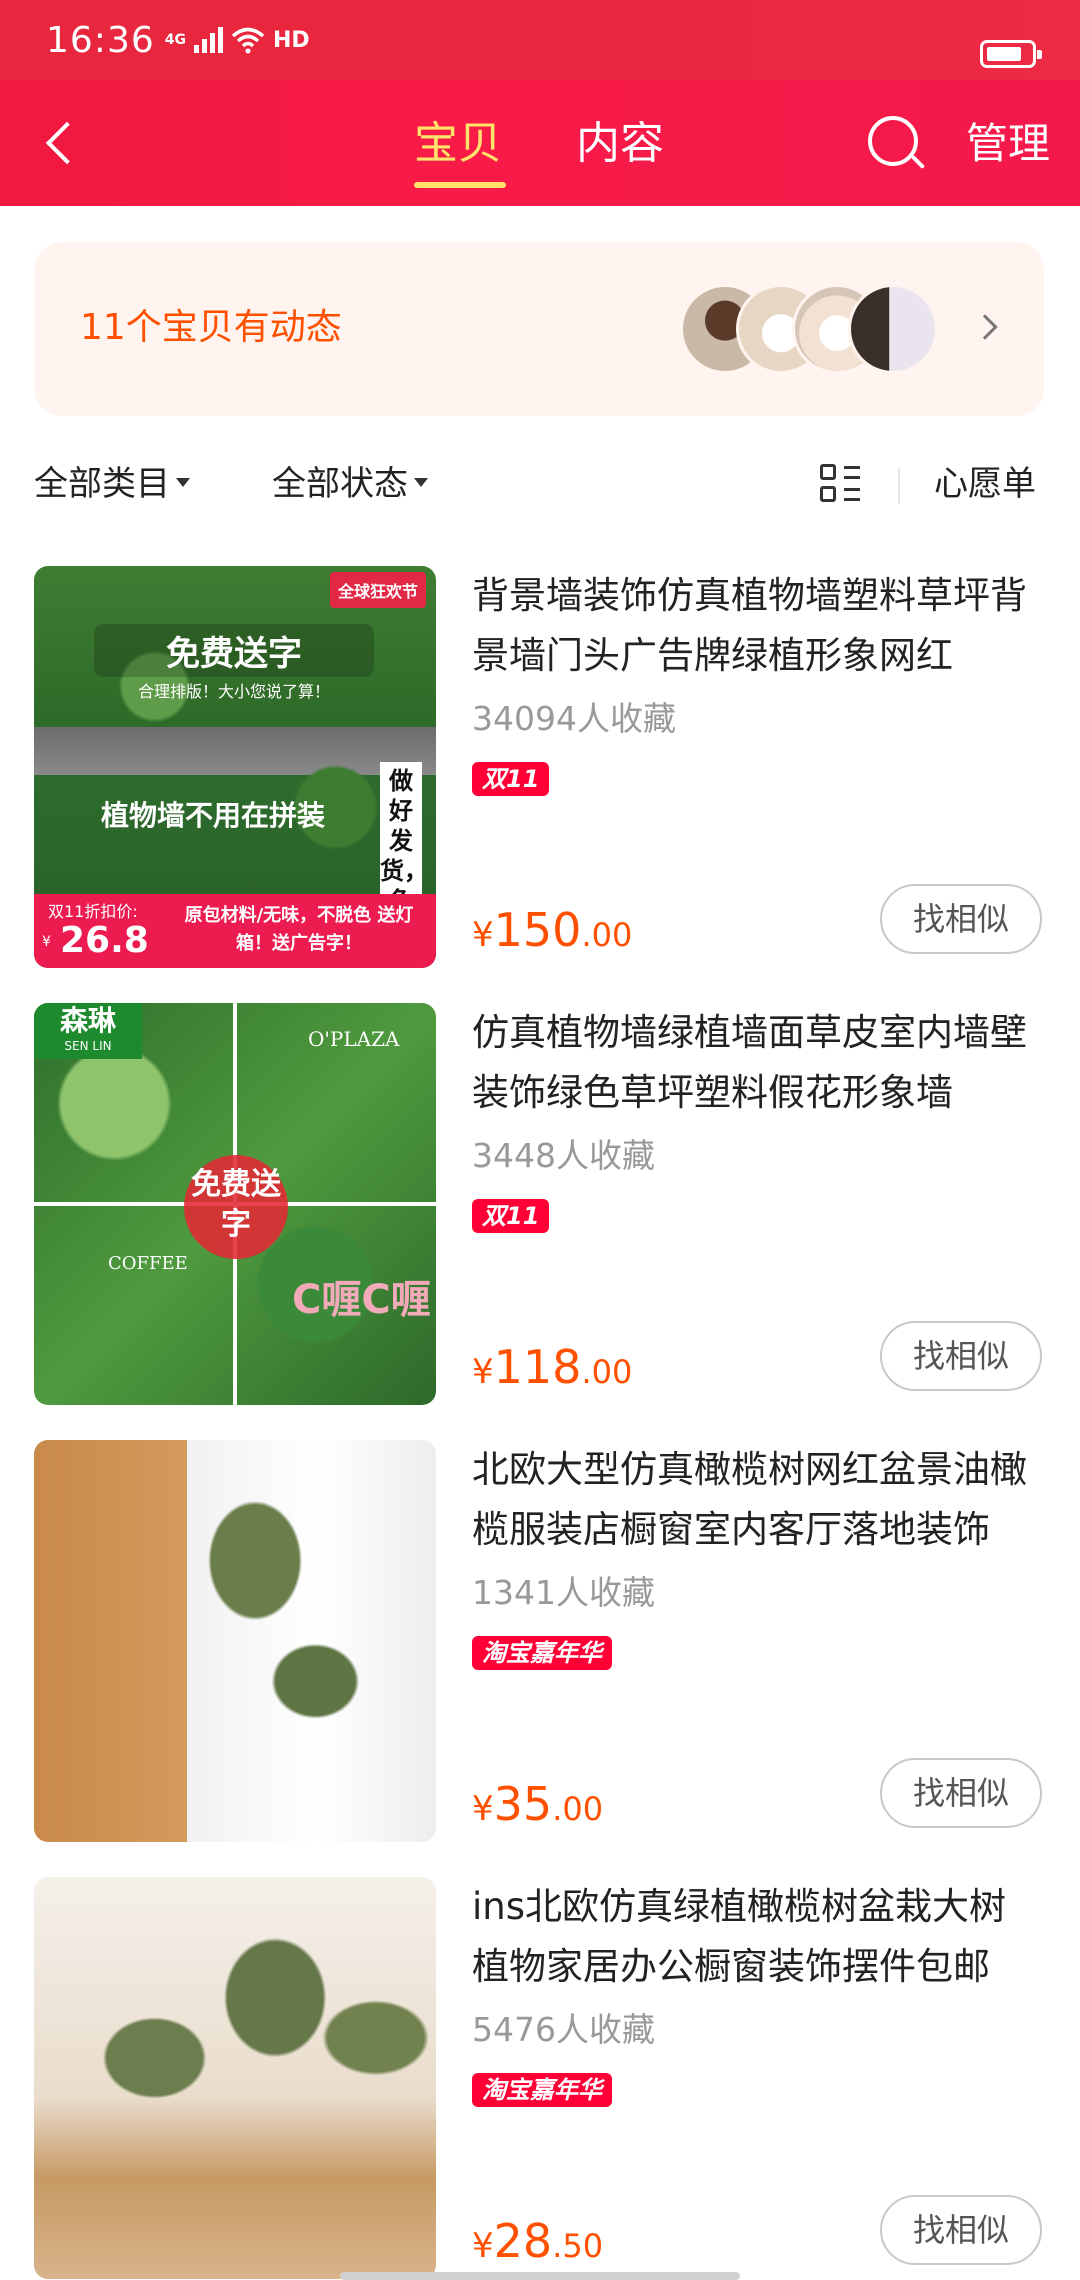  Describe the element at coordinates (102, 484) in the screenshot. I see `category-filter-label: 全部类目` at that location.